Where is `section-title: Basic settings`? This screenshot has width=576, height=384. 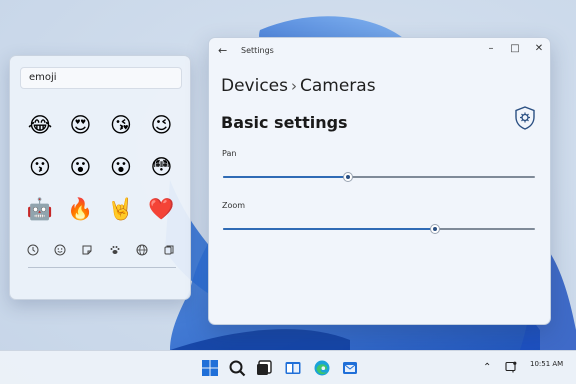
section-title: Basic settings is located at coordinates (284, 122).